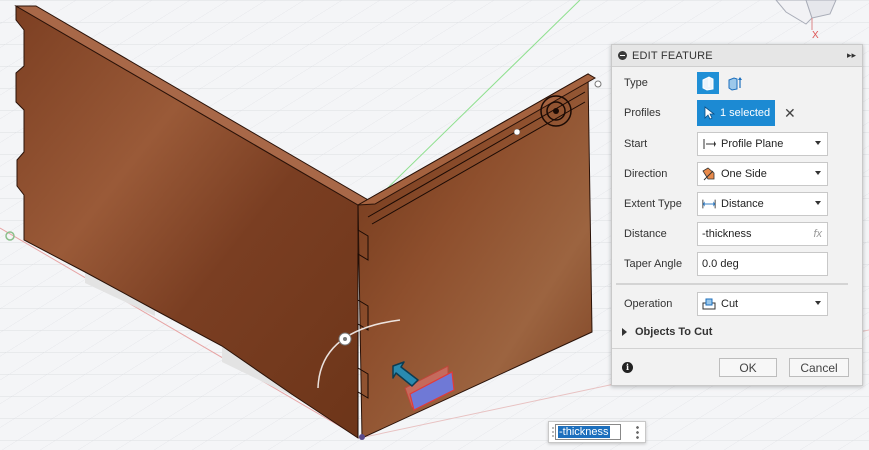 This screenshot has width=869, height=450. I want to click on taper-angle-input: 0.0 deg, so click(762, 264).